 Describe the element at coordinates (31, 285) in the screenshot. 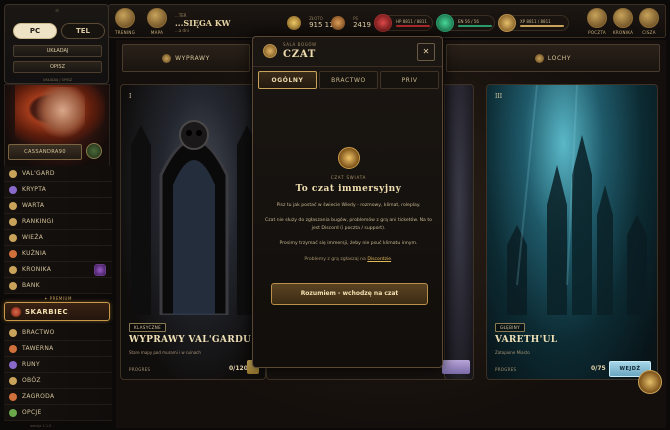

I see `nav-label: BANK` at that location.